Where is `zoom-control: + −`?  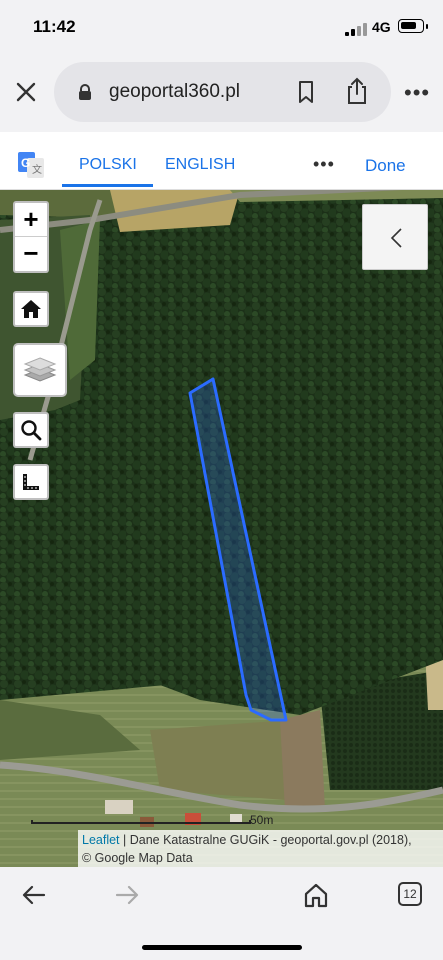 zoom-control: + − is located at coordinates (31, 237).